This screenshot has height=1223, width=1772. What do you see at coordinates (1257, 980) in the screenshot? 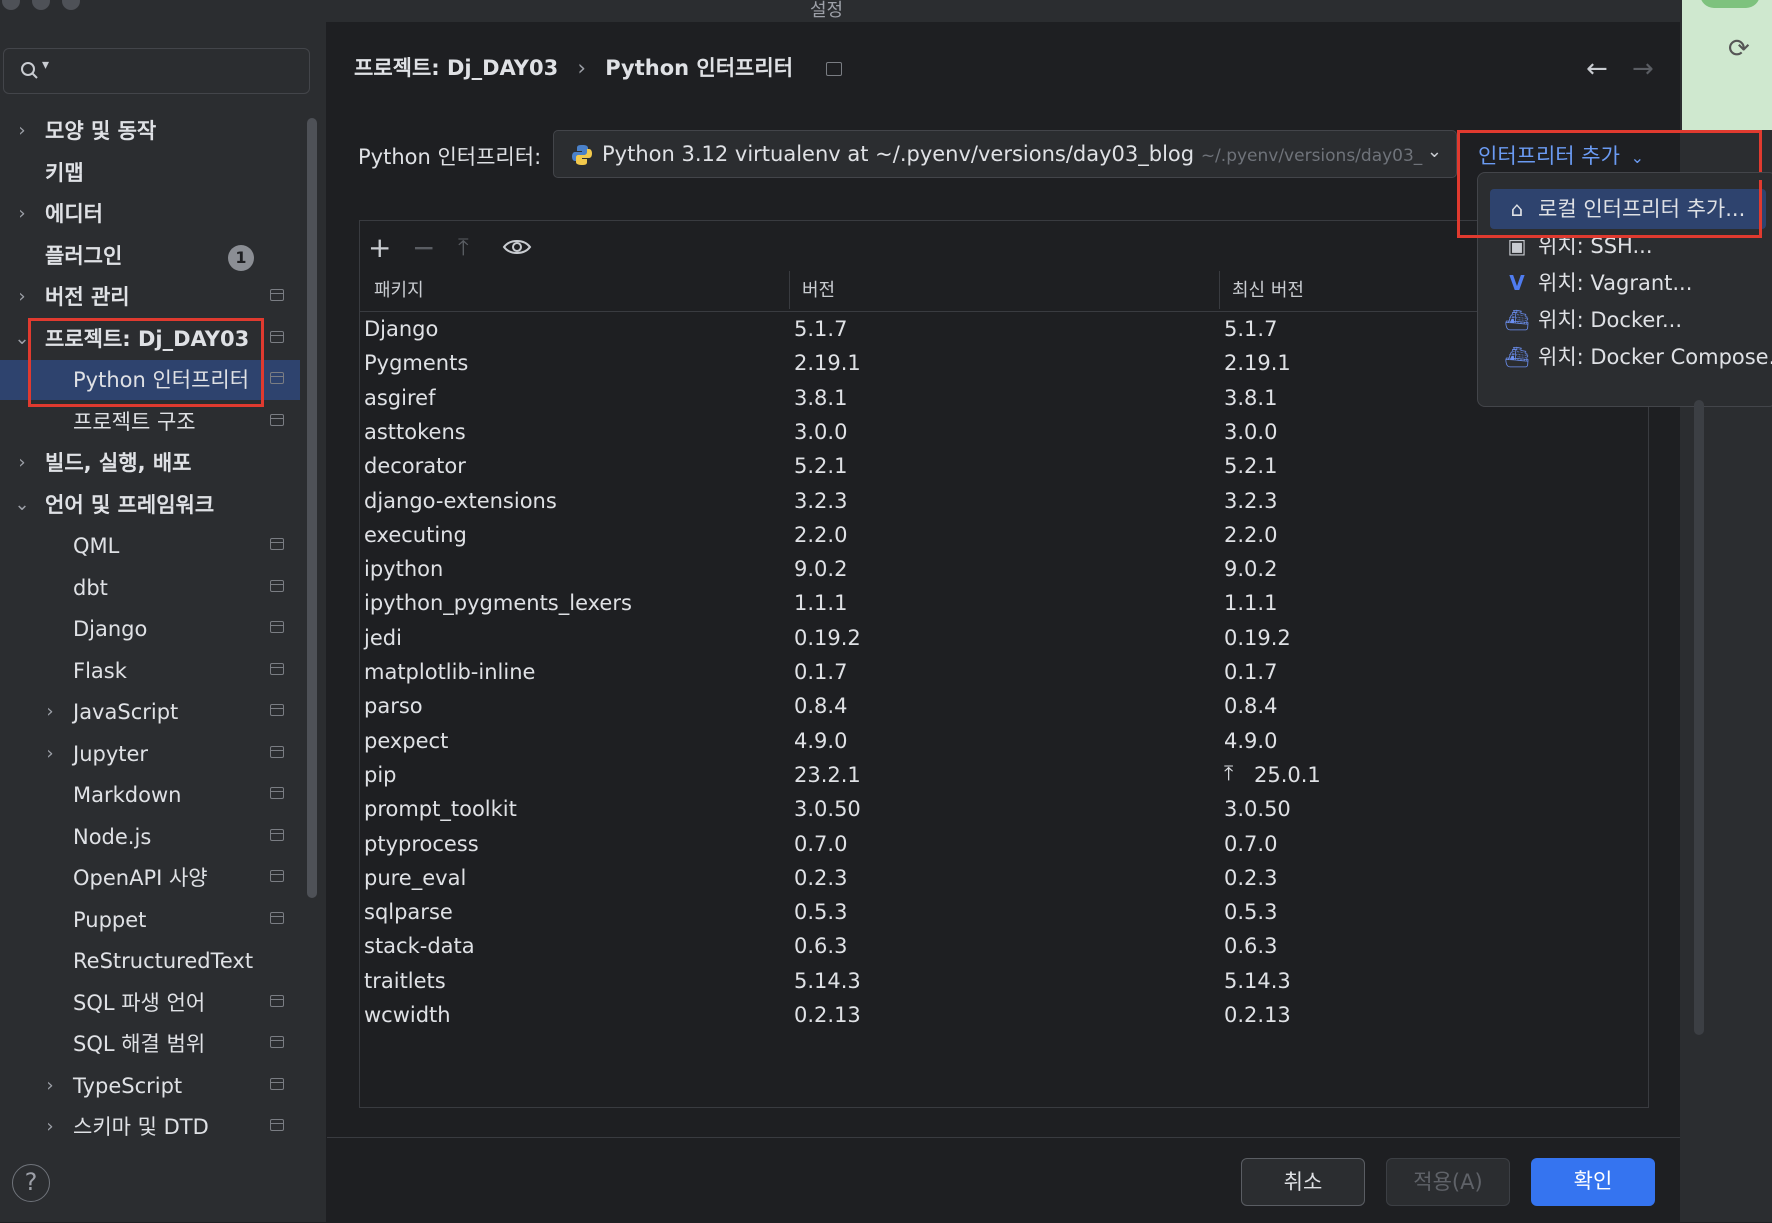
I see `package-latest-version-cell: 5.14.3` at bounding box center [1257, 980].